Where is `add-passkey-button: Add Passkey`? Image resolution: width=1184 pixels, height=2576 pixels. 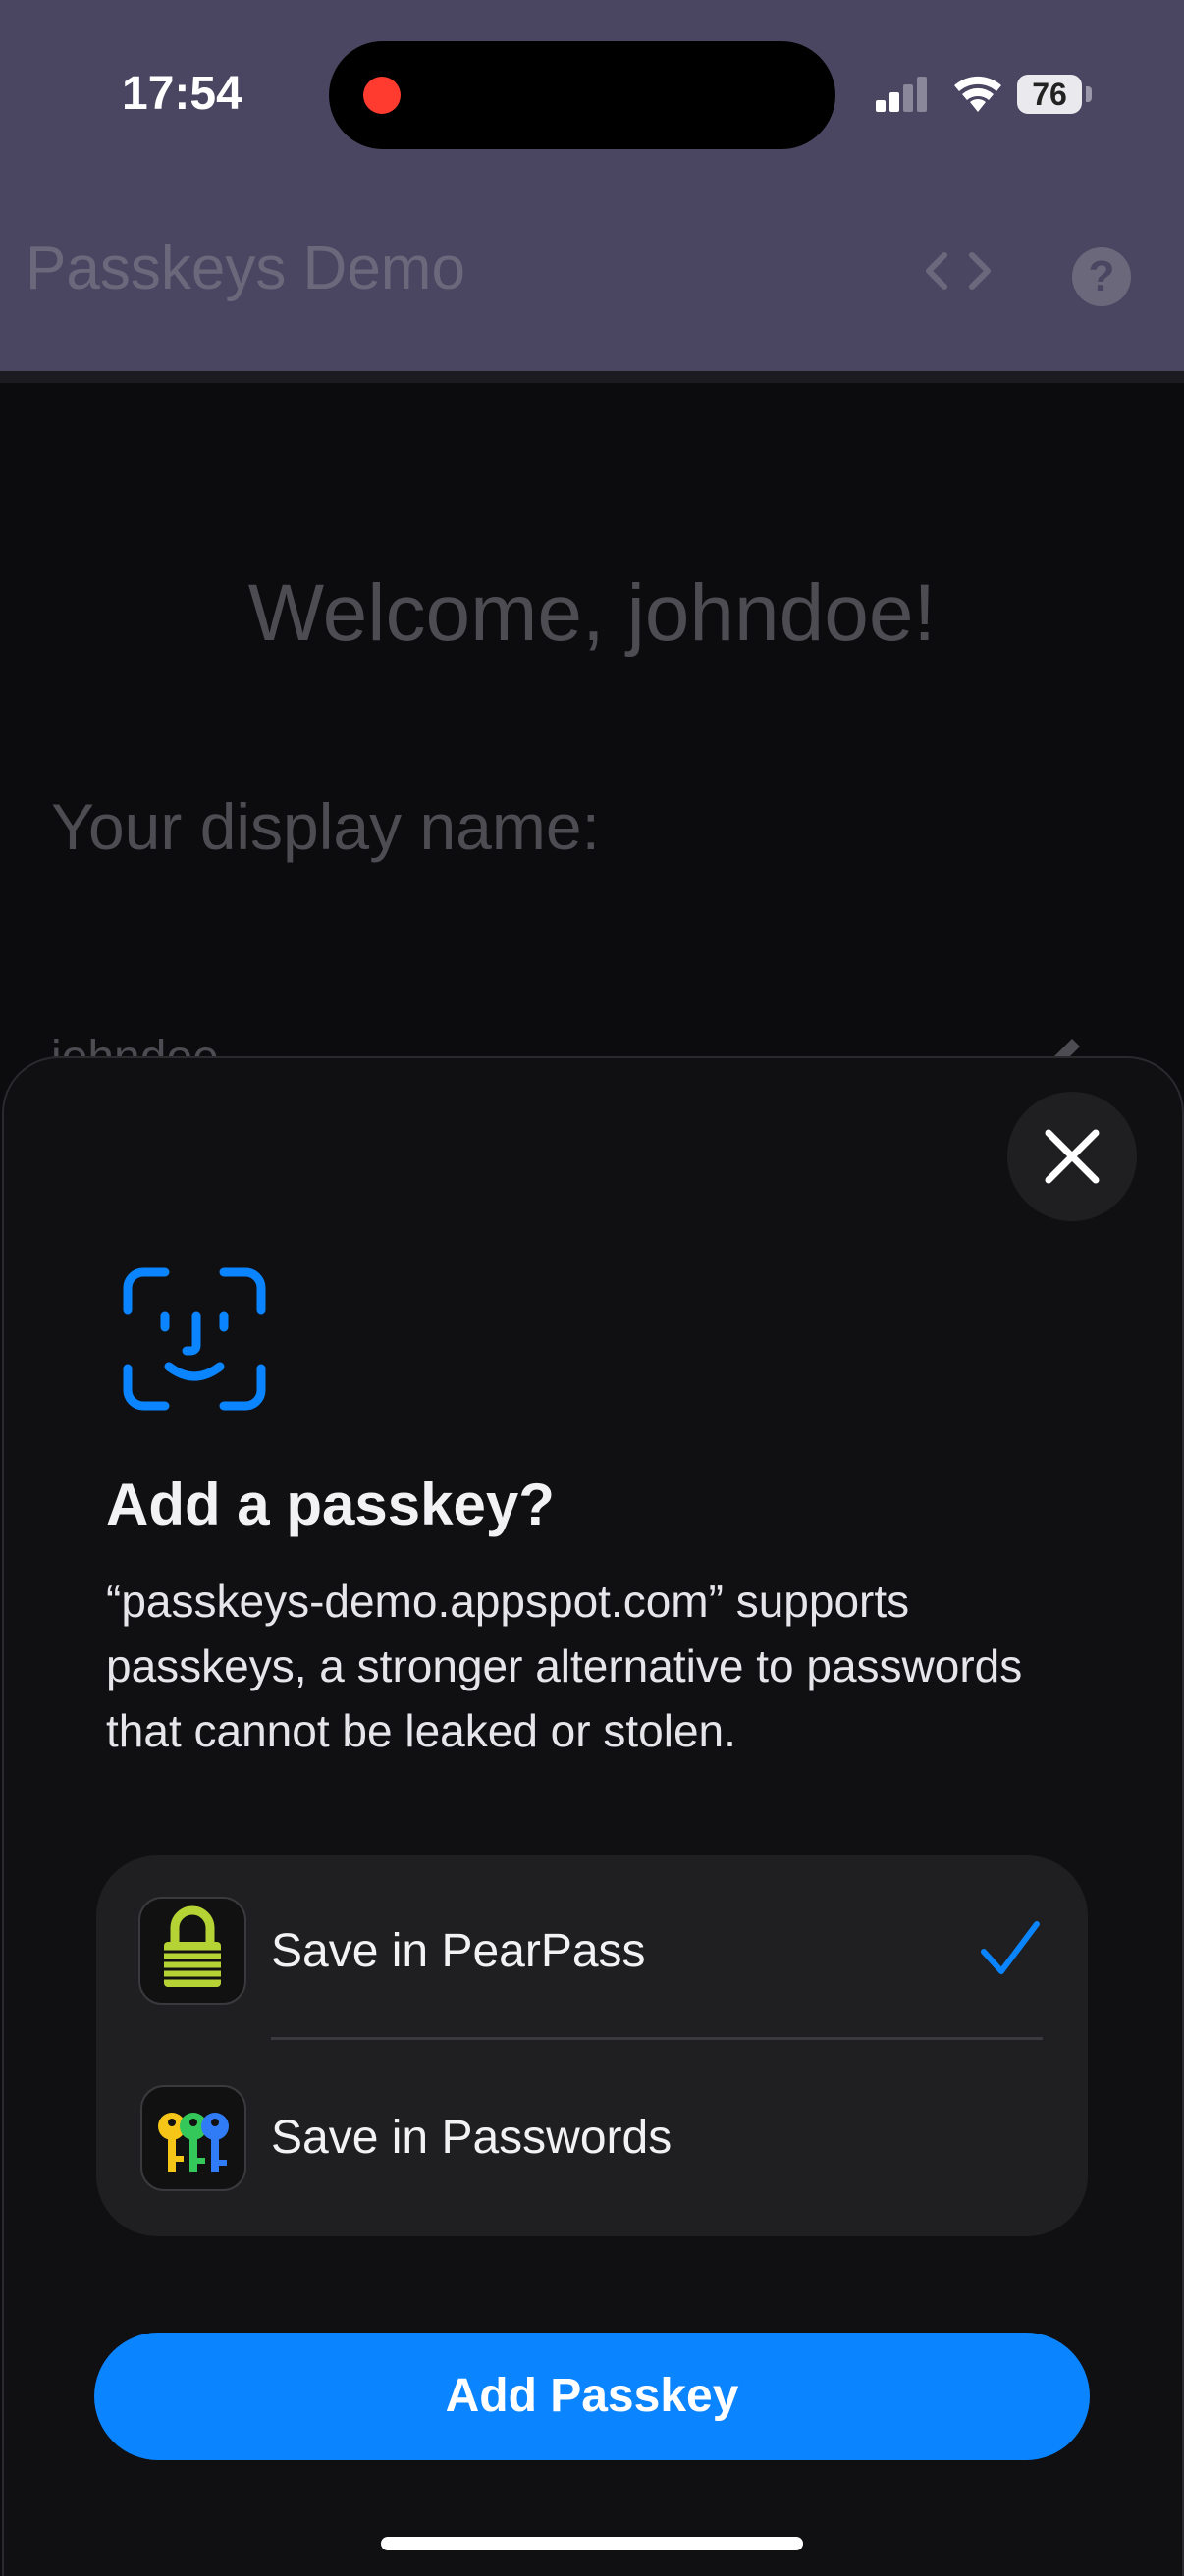
add-passkey-button: Add Passkey is located at coordinates (592, 2396).